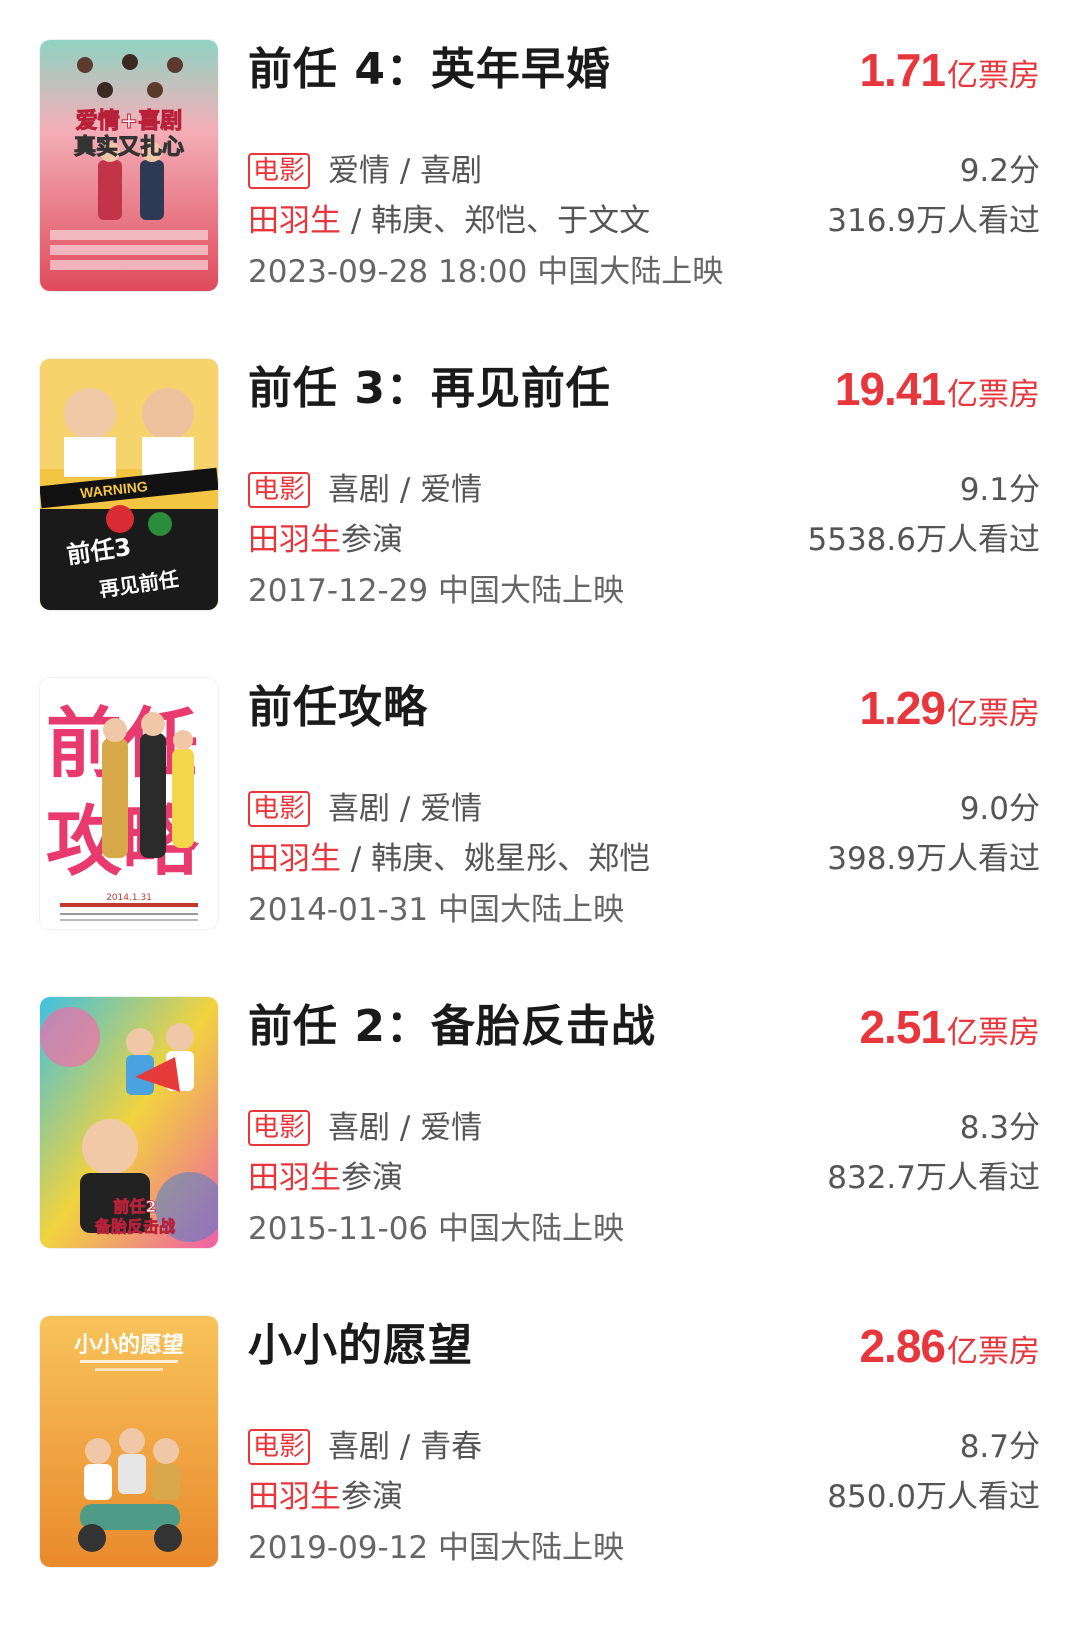  What do you see at coordinates (902, 708) in the screenshot?
I see `box-office-value: 1.29` at bounding box center [902, 708].